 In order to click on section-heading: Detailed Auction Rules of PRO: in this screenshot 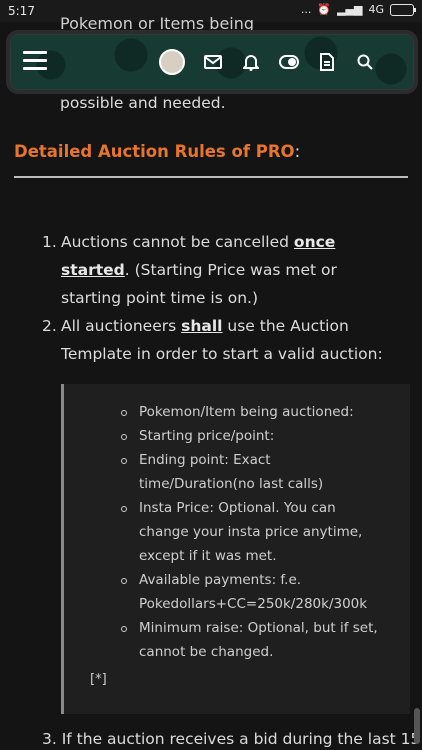, I will do `click(157, 151)`.